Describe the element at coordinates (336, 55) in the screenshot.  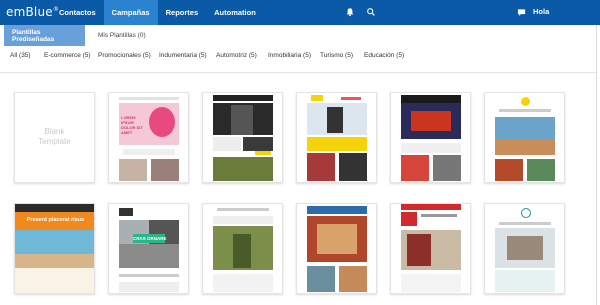
I see `filter-turismo: Turismo (5)` at that location.